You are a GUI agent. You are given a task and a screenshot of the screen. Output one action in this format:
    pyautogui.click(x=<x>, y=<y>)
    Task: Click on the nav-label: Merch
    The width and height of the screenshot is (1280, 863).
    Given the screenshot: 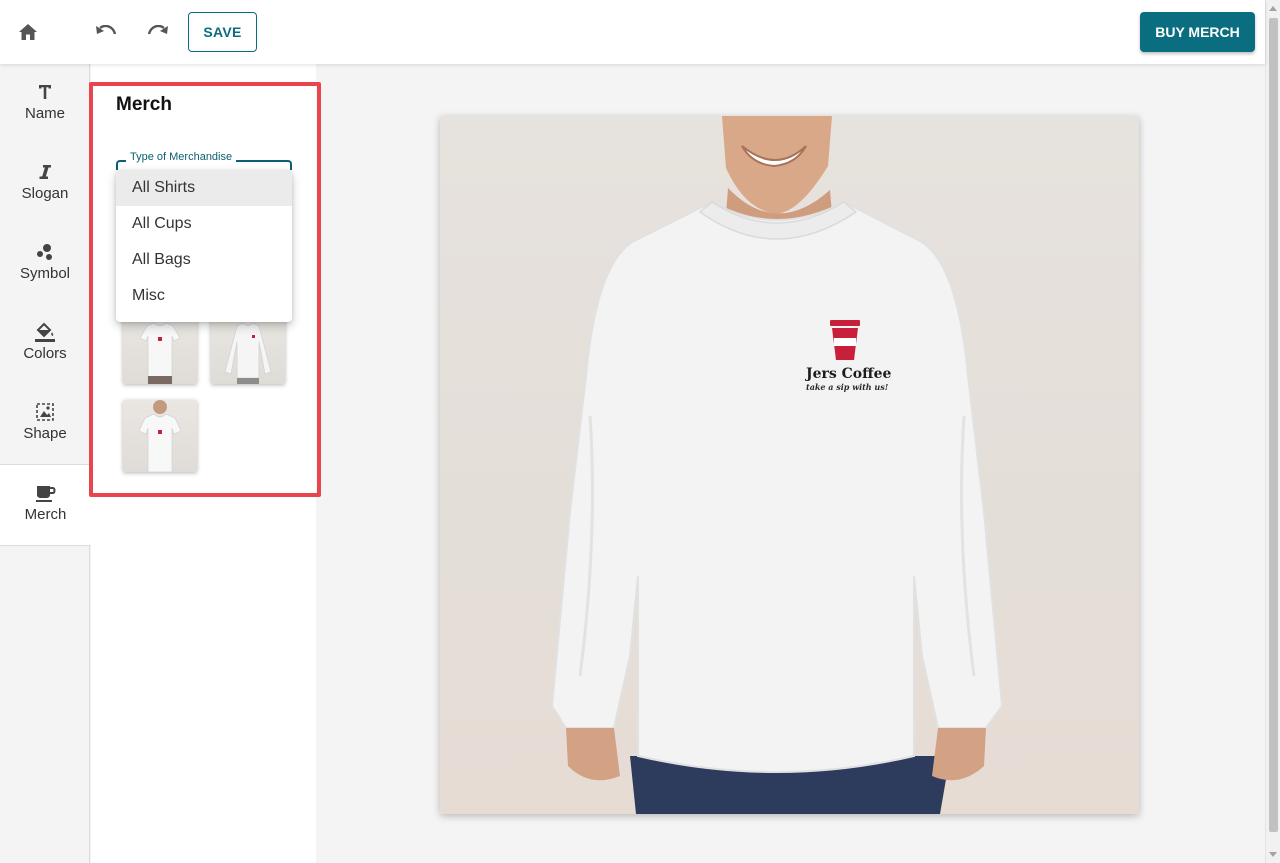 What is the action you would take?
    pyautogui.click(x=45, y=514)
    